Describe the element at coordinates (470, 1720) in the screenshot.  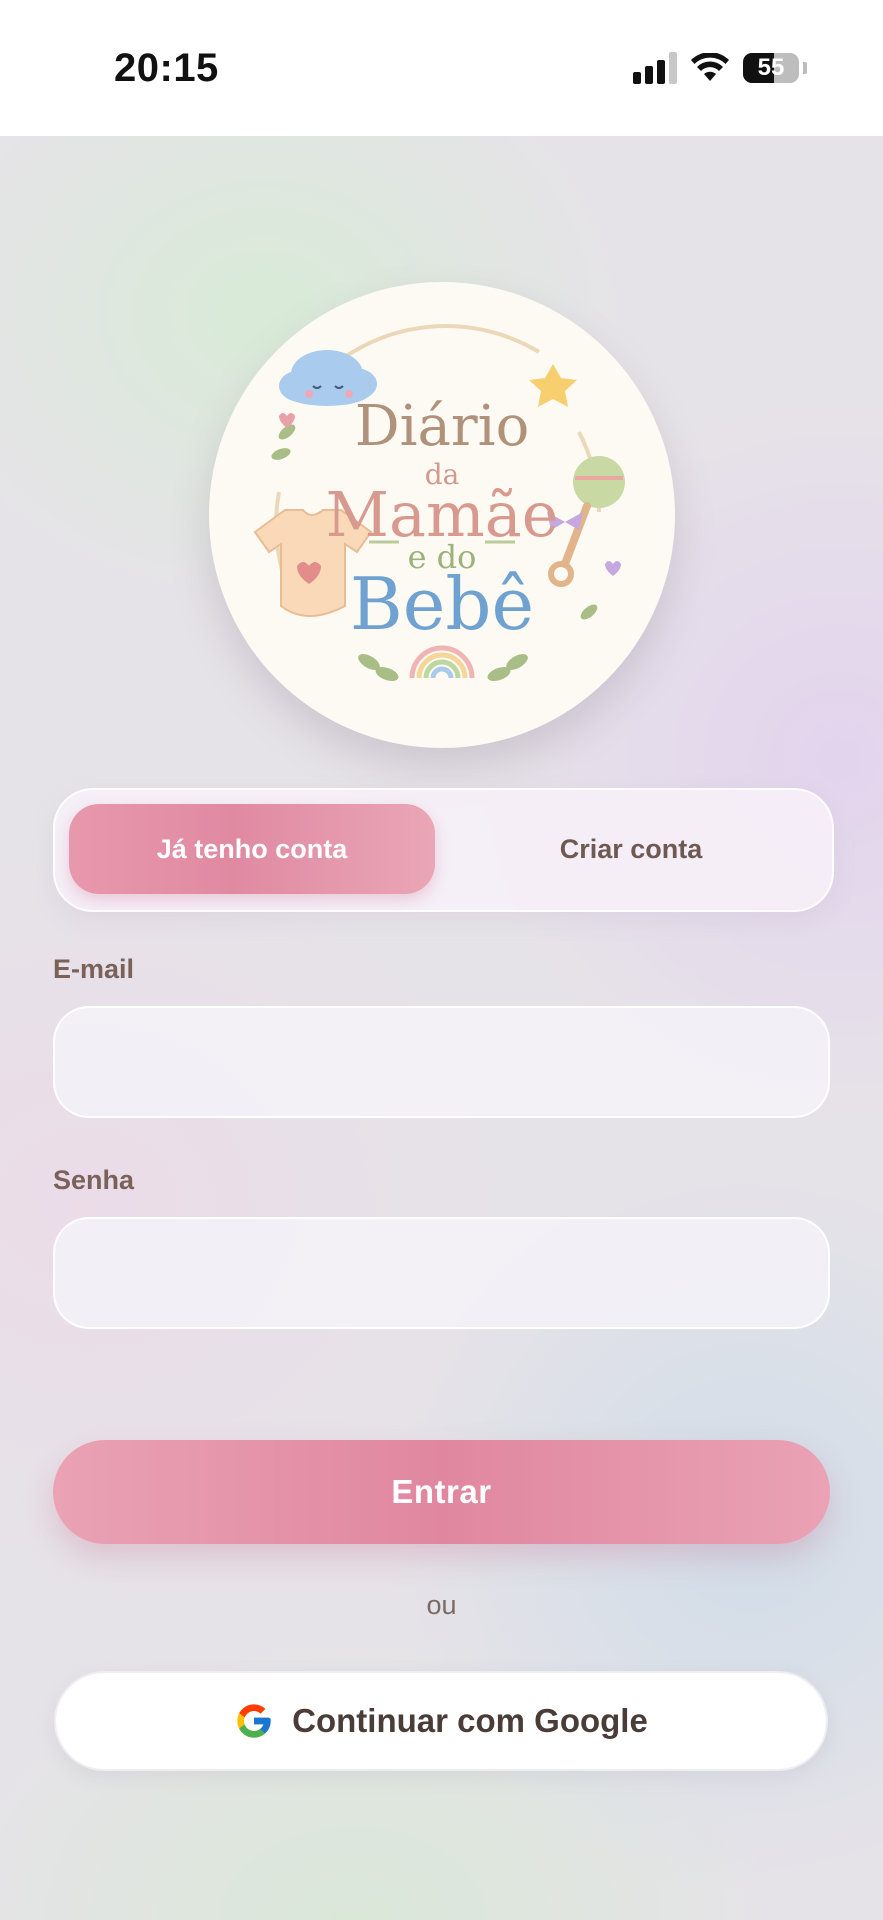
I see `google-button-label: Continuar com Google` at that location.